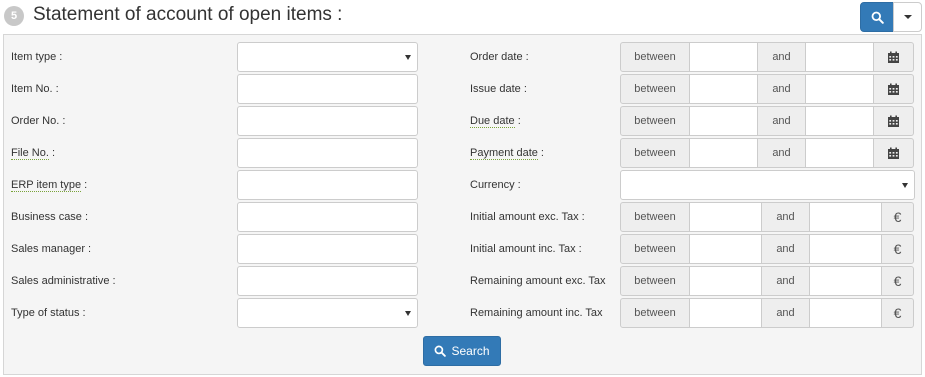 The height and width of the screenshot is (377, 925). I want to click on sales-administrative-input, so click(327, 281).